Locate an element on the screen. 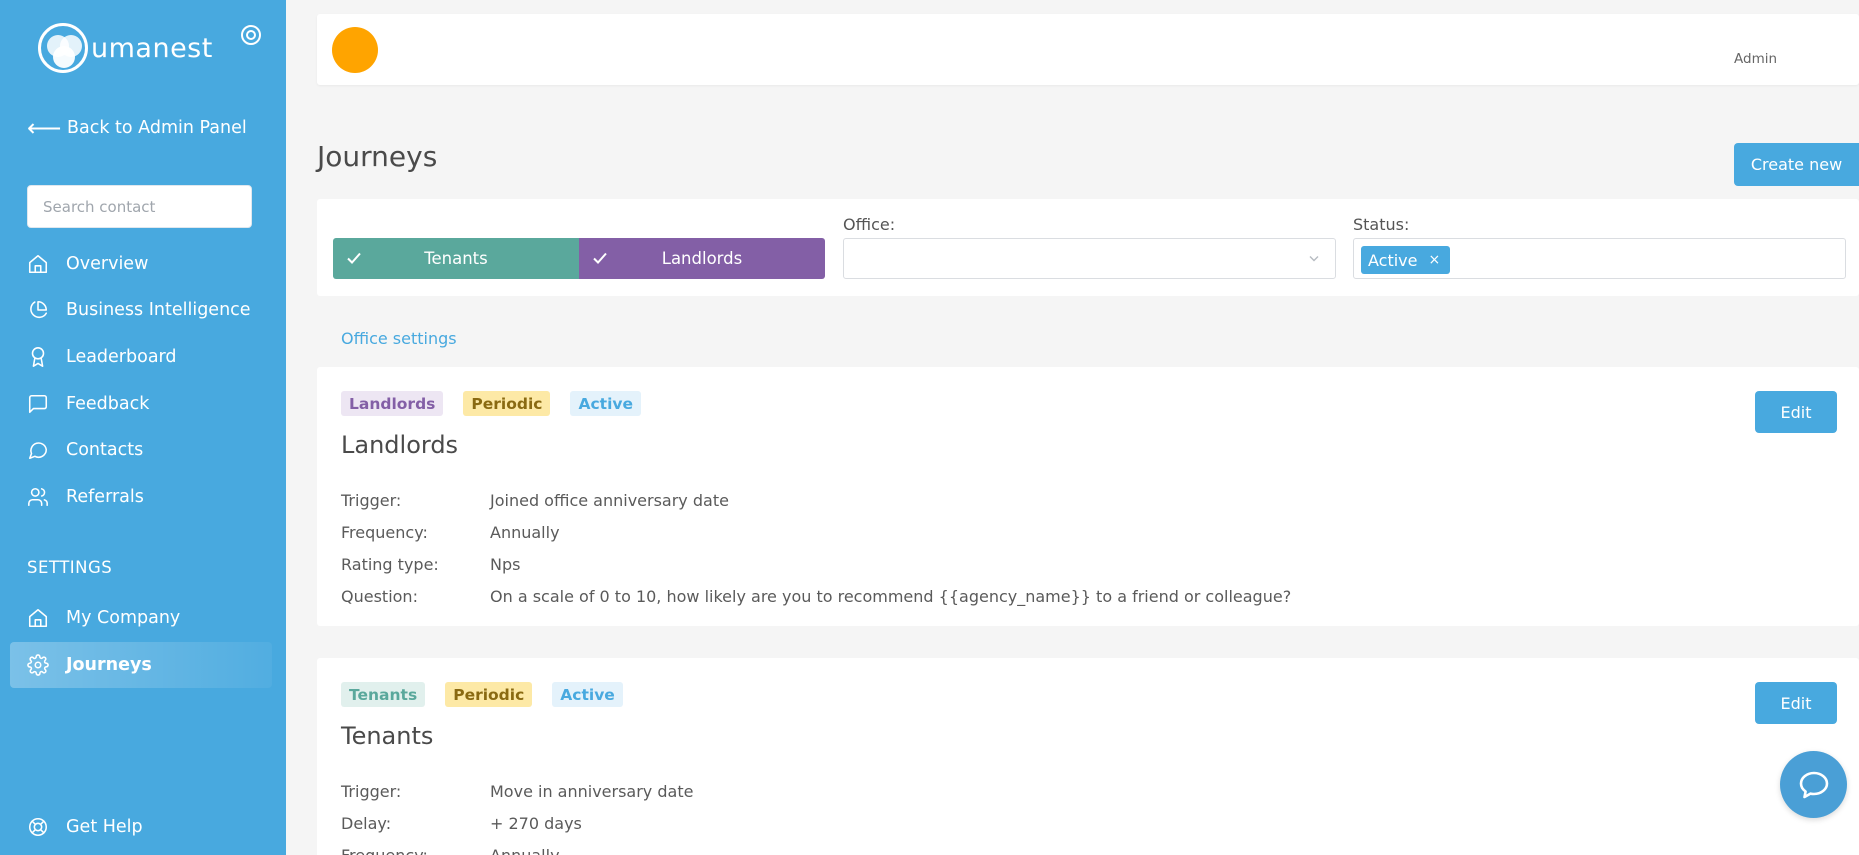 Image resolution: width=1859 pixels, height=855 pixels. segment-label: Landlords is located at coordinates (702, 258).